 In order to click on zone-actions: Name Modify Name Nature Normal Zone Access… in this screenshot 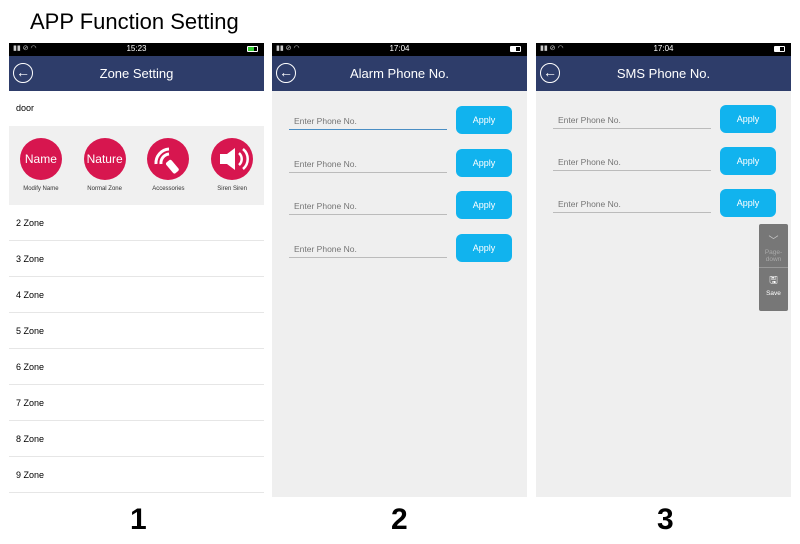, I will do `click(136, 165)`.